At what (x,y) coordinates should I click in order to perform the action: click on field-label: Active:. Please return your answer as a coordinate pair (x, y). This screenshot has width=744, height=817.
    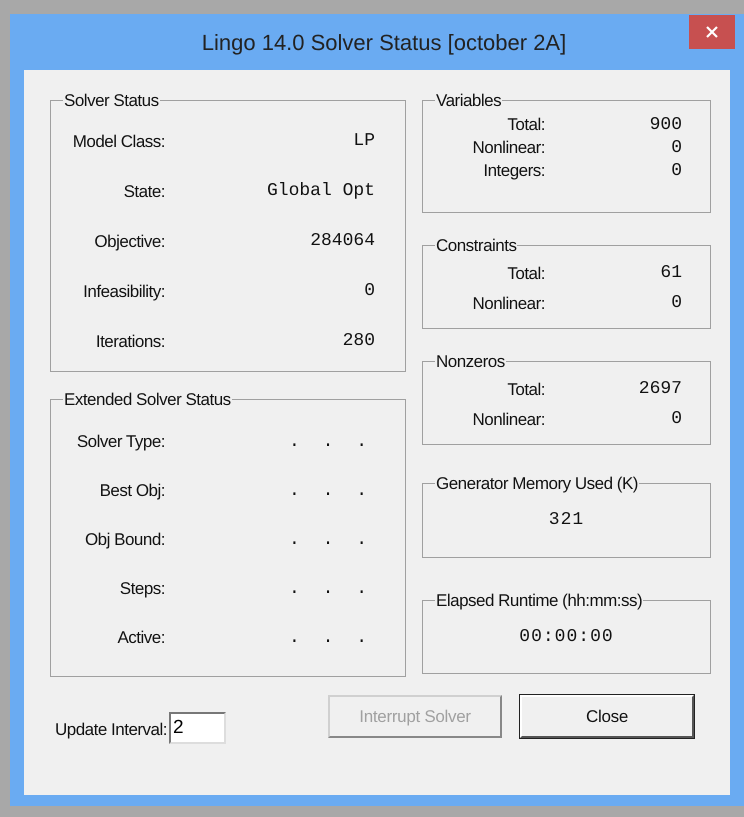
    Looking at the image, I should click on (140, 638).